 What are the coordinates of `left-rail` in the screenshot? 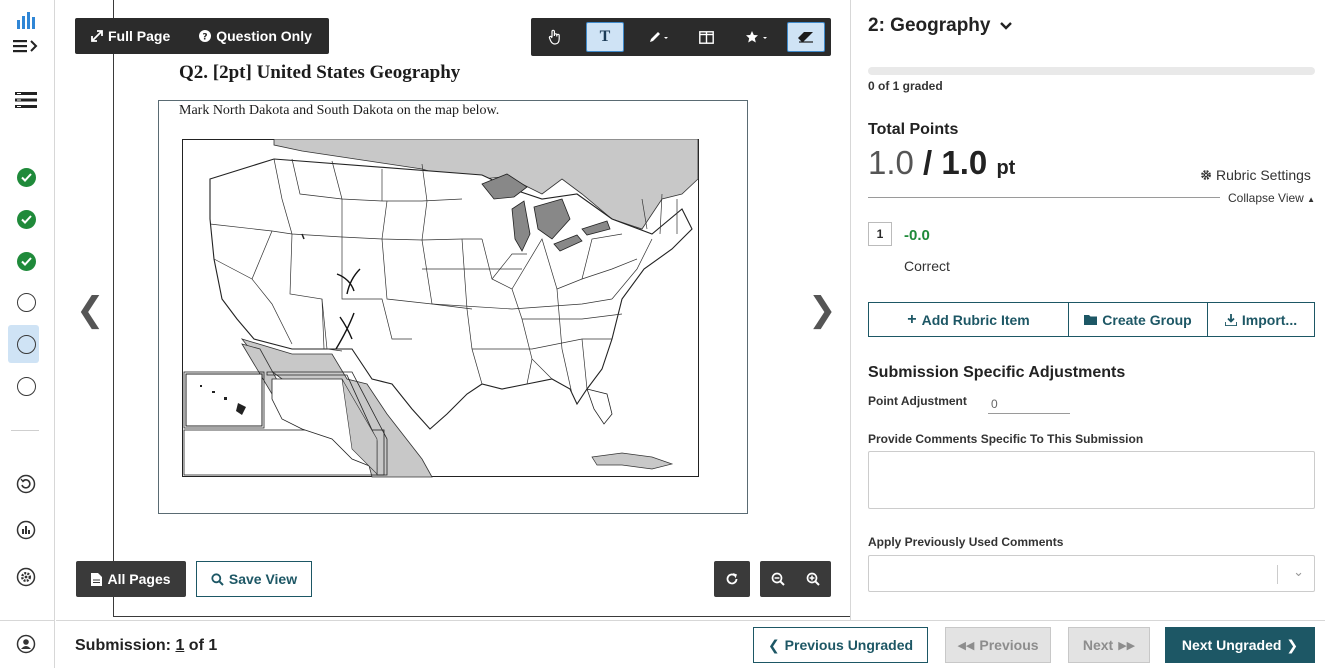 It's located at (27, 334).